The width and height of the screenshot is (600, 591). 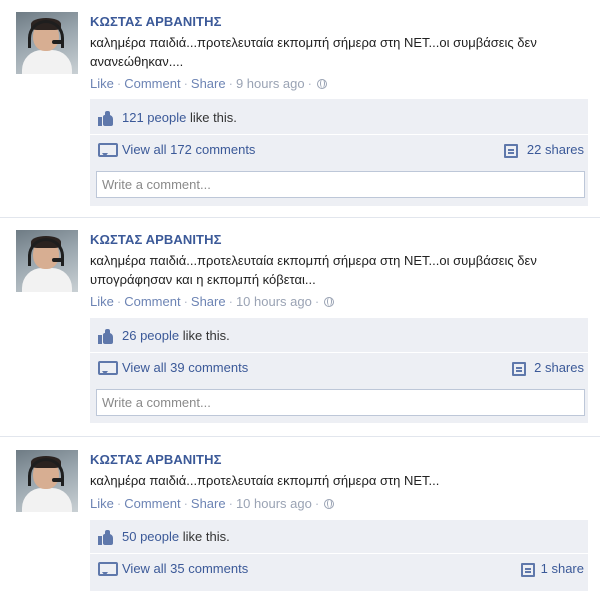 What do you see at coordinates (188, 149) in the screenshot?
I see `view-all-comments-link: View all 172 comments` at bounding box center [188, 149].